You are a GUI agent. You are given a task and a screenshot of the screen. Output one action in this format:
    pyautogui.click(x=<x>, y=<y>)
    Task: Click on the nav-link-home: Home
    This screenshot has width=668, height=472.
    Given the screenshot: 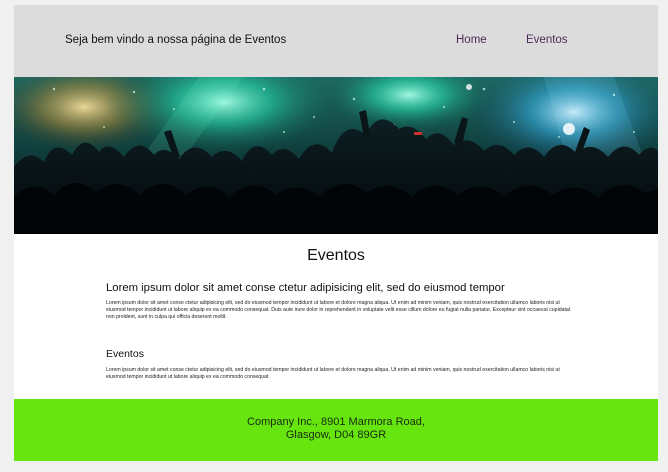 What is the action you would take?
    pyautogui.click(x=471, y=40)
    